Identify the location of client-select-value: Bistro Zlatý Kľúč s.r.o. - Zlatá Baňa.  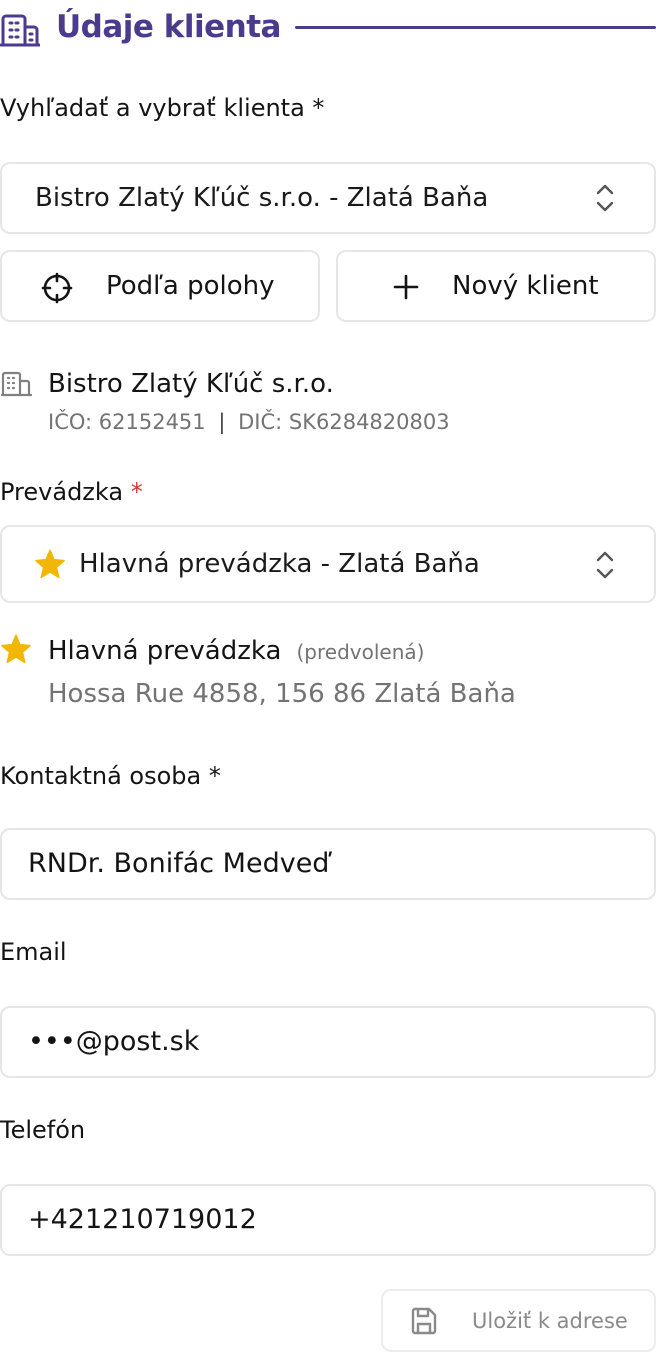
(262, 198).